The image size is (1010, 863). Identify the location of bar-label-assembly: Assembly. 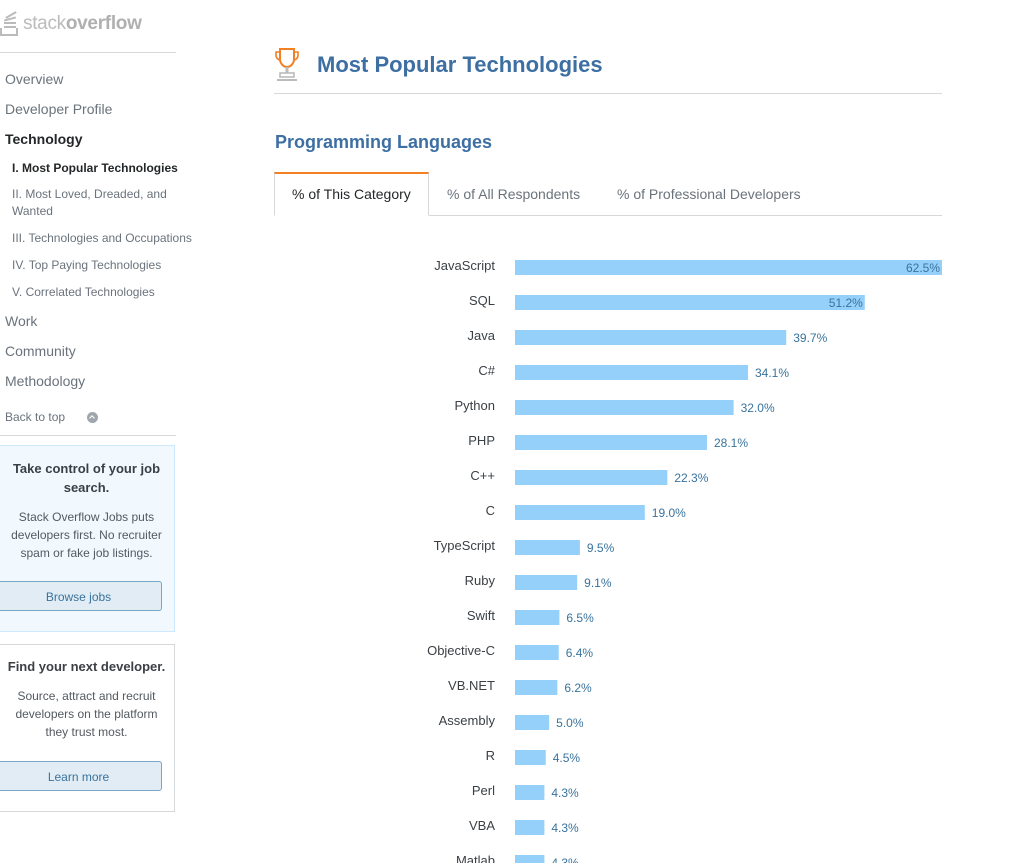
(467, 720).